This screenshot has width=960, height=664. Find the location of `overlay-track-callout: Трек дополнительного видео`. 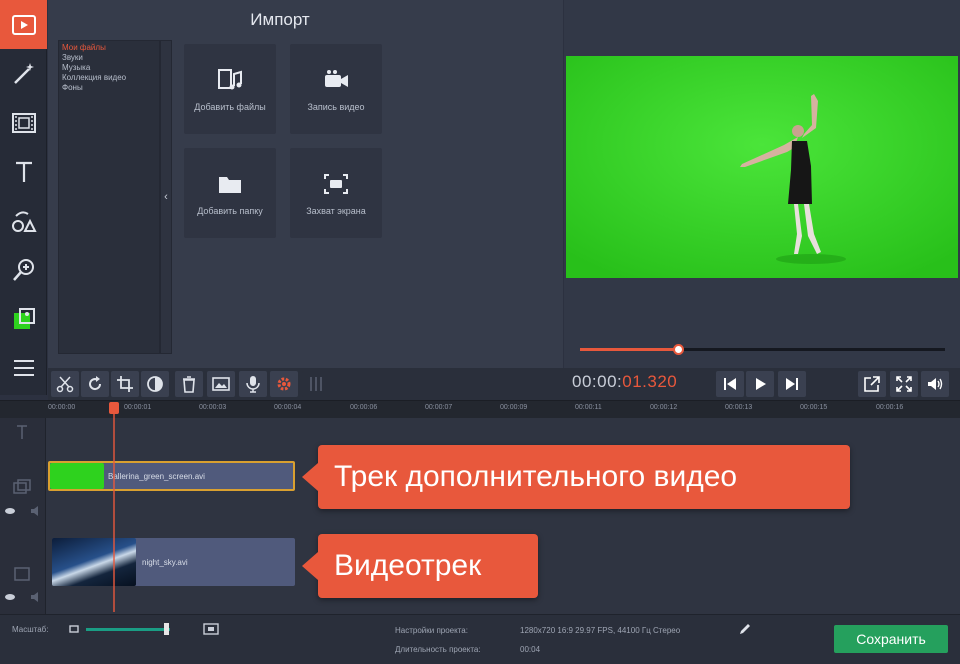

overlay-track-callout: Трек дополнительного видео is located at coordinates (576, 477).